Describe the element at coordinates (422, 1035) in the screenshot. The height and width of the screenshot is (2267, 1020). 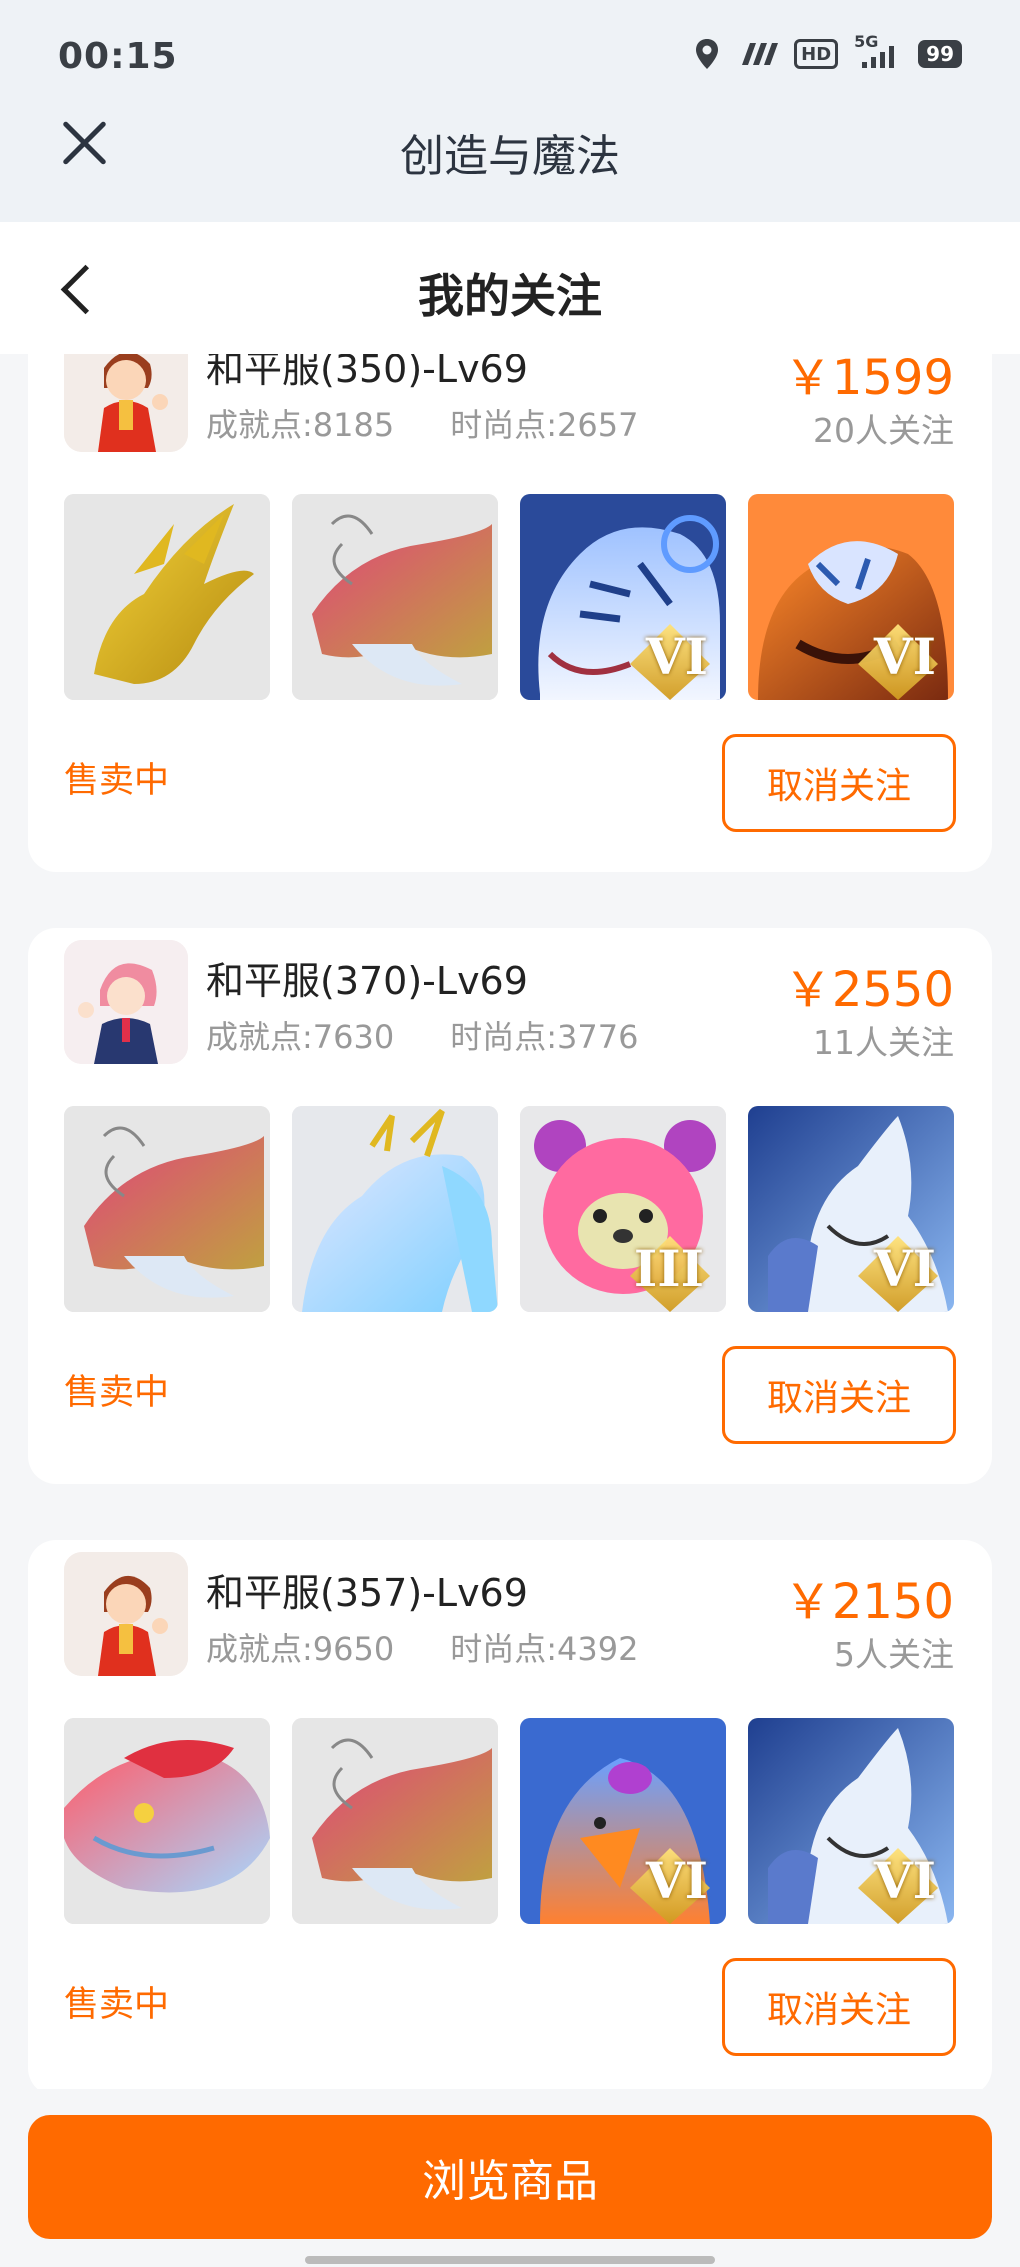
I see `listing-stats: 成就点:7630 时尚点:3776` at that location.